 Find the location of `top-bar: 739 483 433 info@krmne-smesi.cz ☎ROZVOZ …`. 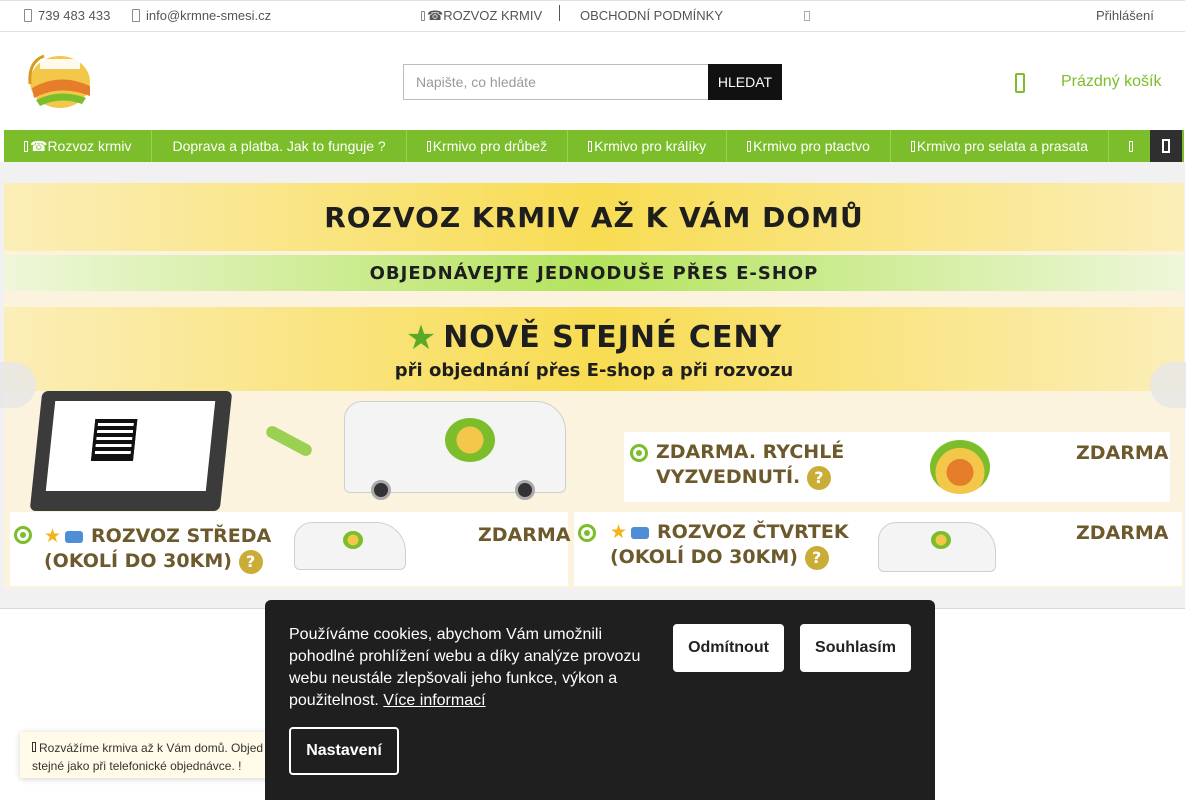

top-bar: 739 483 433 info@krmne-smesi.cz ☎ROZVOZ … is located at coordinates (592, 16).